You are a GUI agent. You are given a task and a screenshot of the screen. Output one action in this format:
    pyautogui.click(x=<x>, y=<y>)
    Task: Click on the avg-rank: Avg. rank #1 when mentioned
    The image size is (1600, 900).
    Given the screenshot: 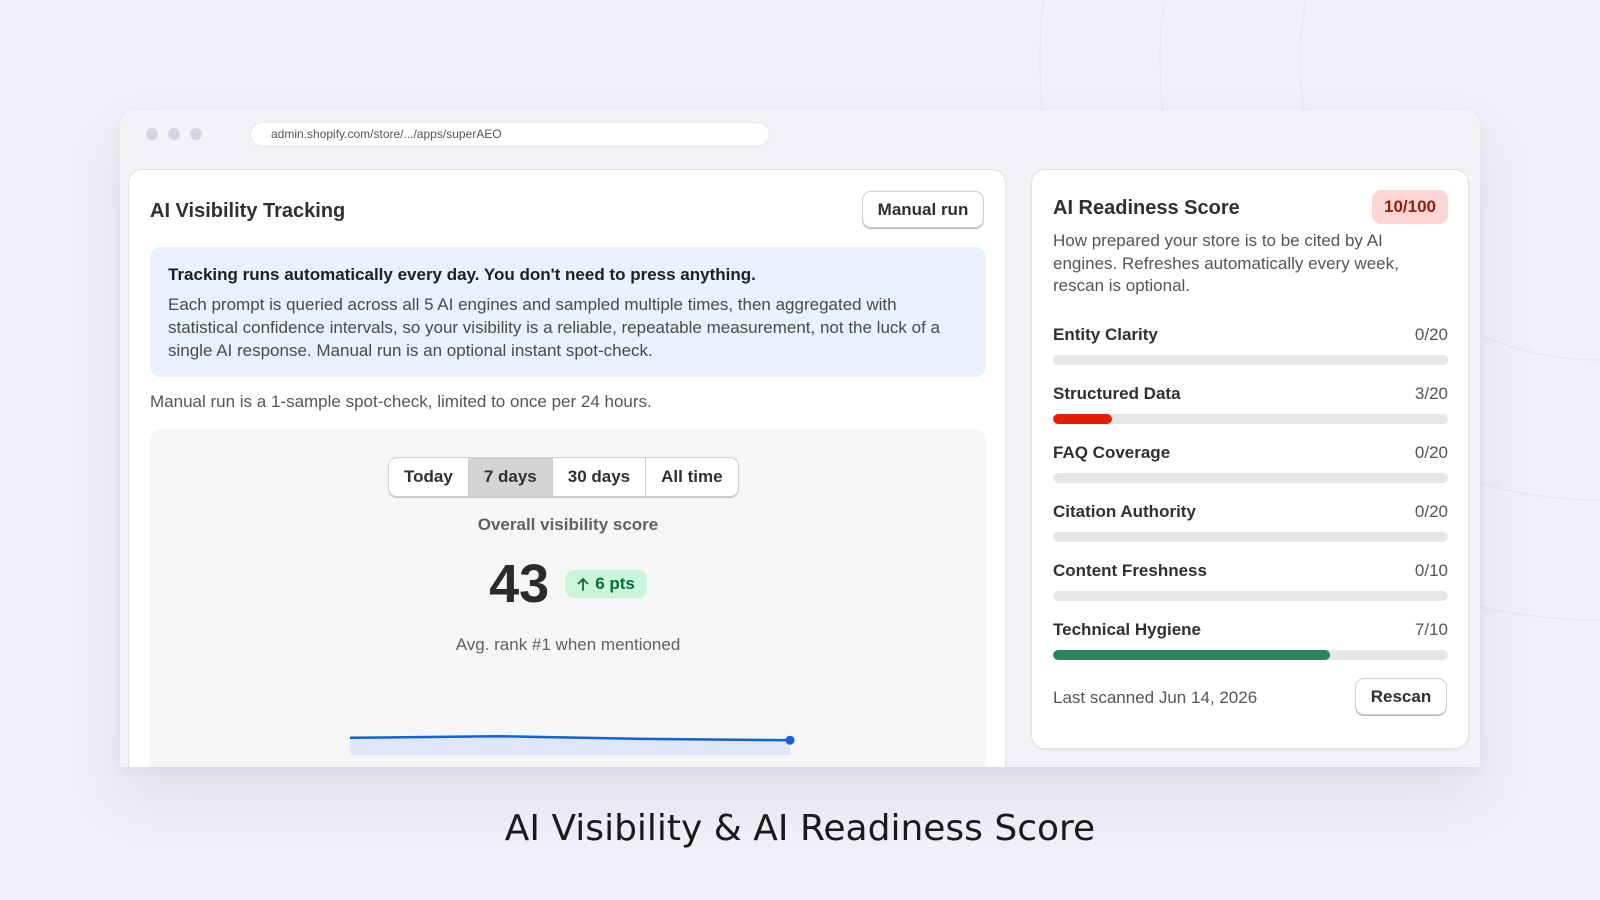 What is the action you would take?
    pyautogui.click(x=568, y=644)
    